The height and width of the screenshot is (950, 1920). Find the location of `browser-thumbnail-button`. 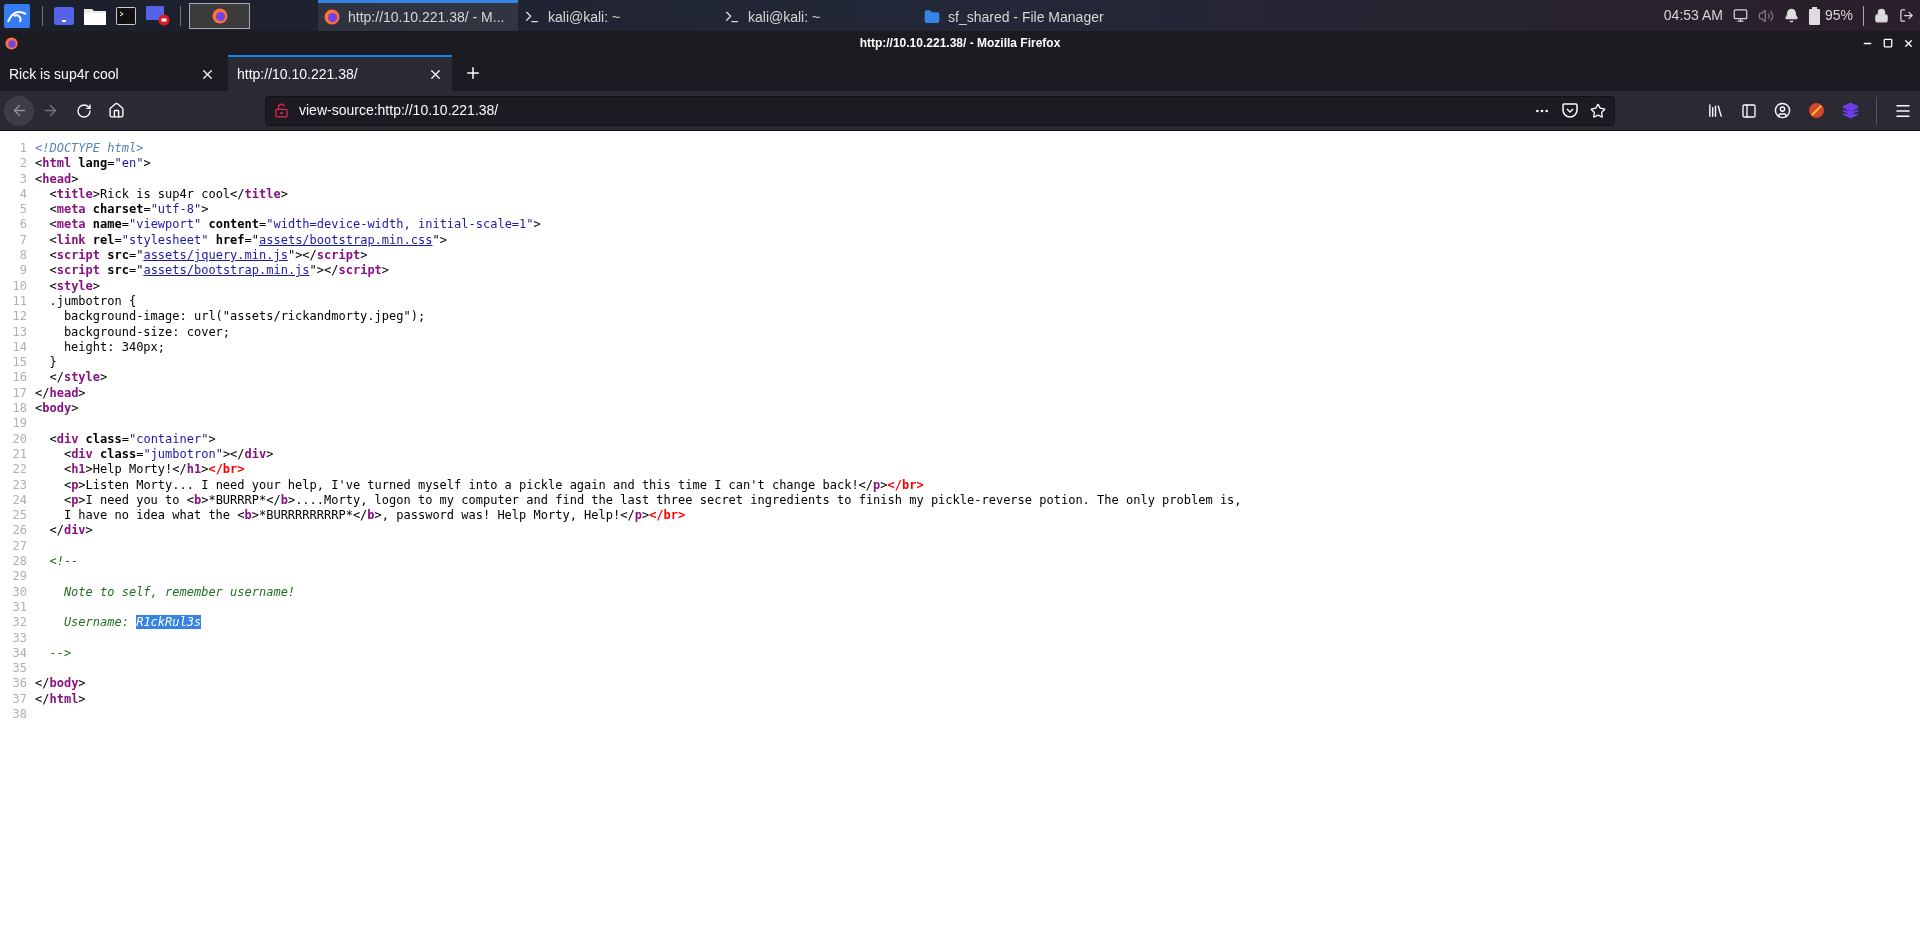

browser-thumbnail-button is located at coordinates (219, 15).